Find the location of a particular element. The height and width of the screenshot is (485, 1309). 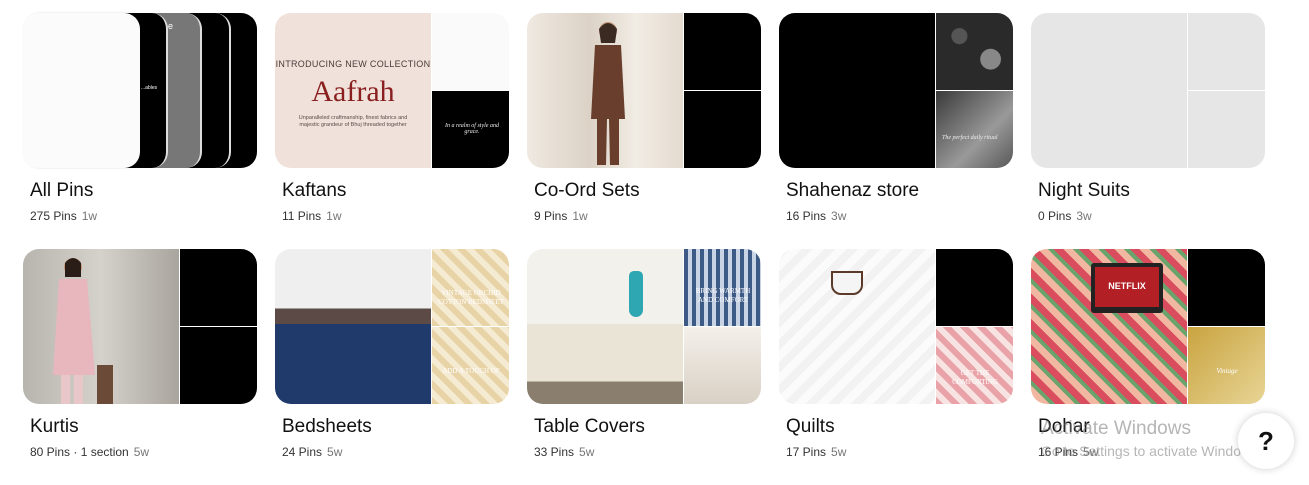

board-meta: 275 Pins 1w is located at coordinates (63, 216).